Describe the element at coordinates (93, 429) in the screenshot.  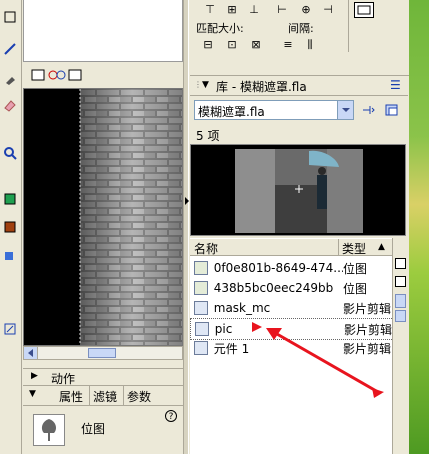
I see `selection-type-label: 位图` at that location.